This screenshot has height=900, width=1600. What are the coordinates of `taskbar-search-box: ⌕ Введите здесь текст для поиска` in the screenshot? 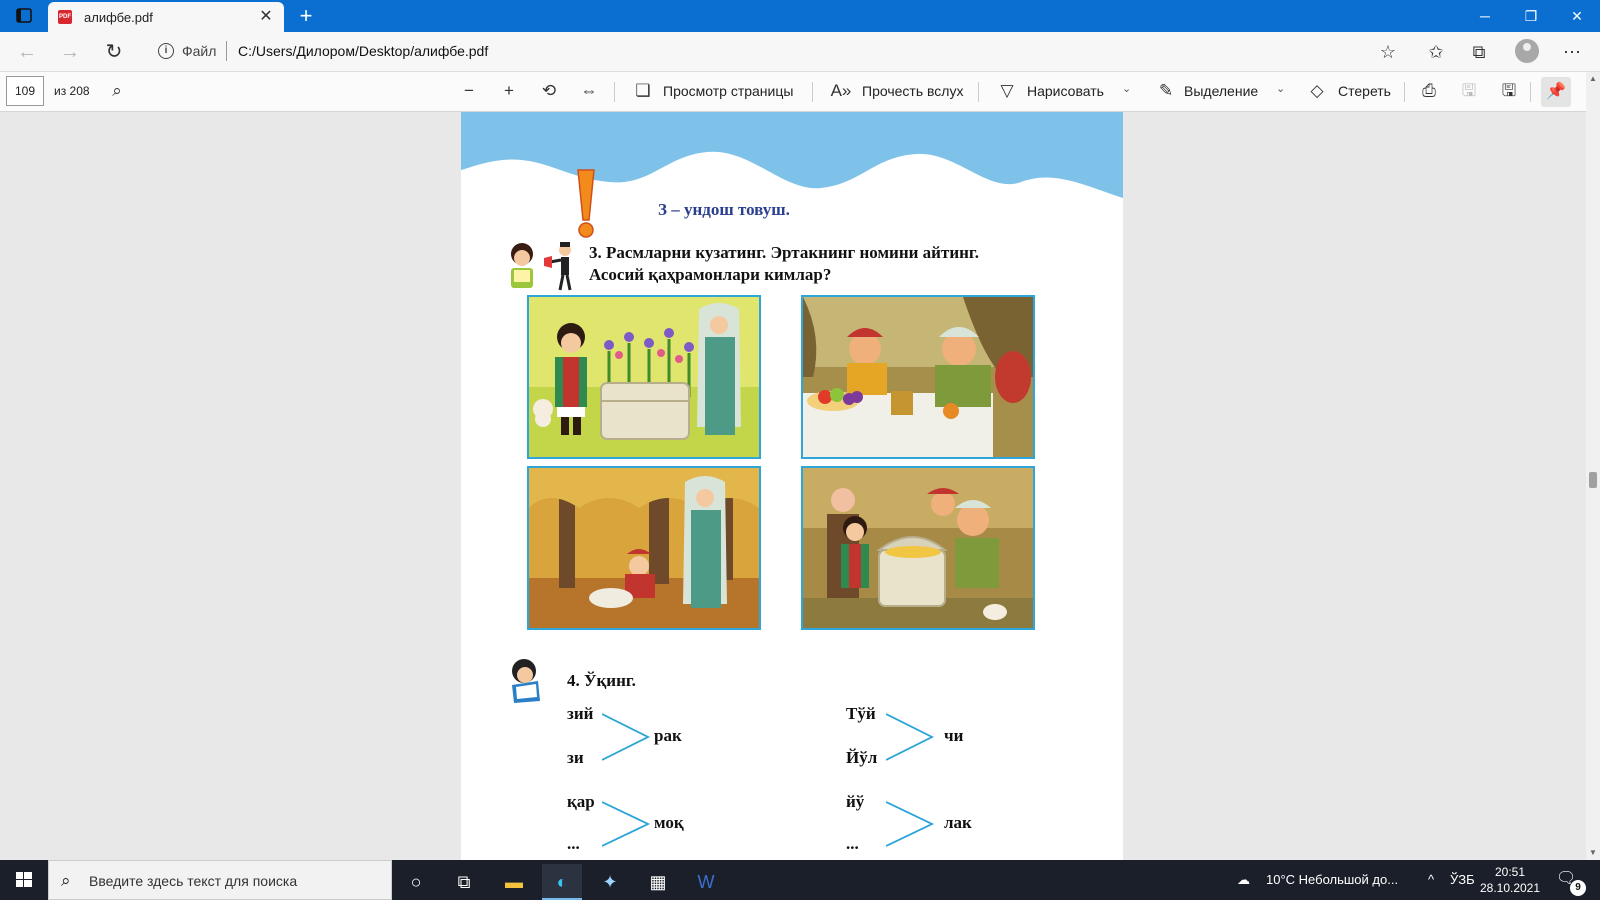 It's located at (220, 880).